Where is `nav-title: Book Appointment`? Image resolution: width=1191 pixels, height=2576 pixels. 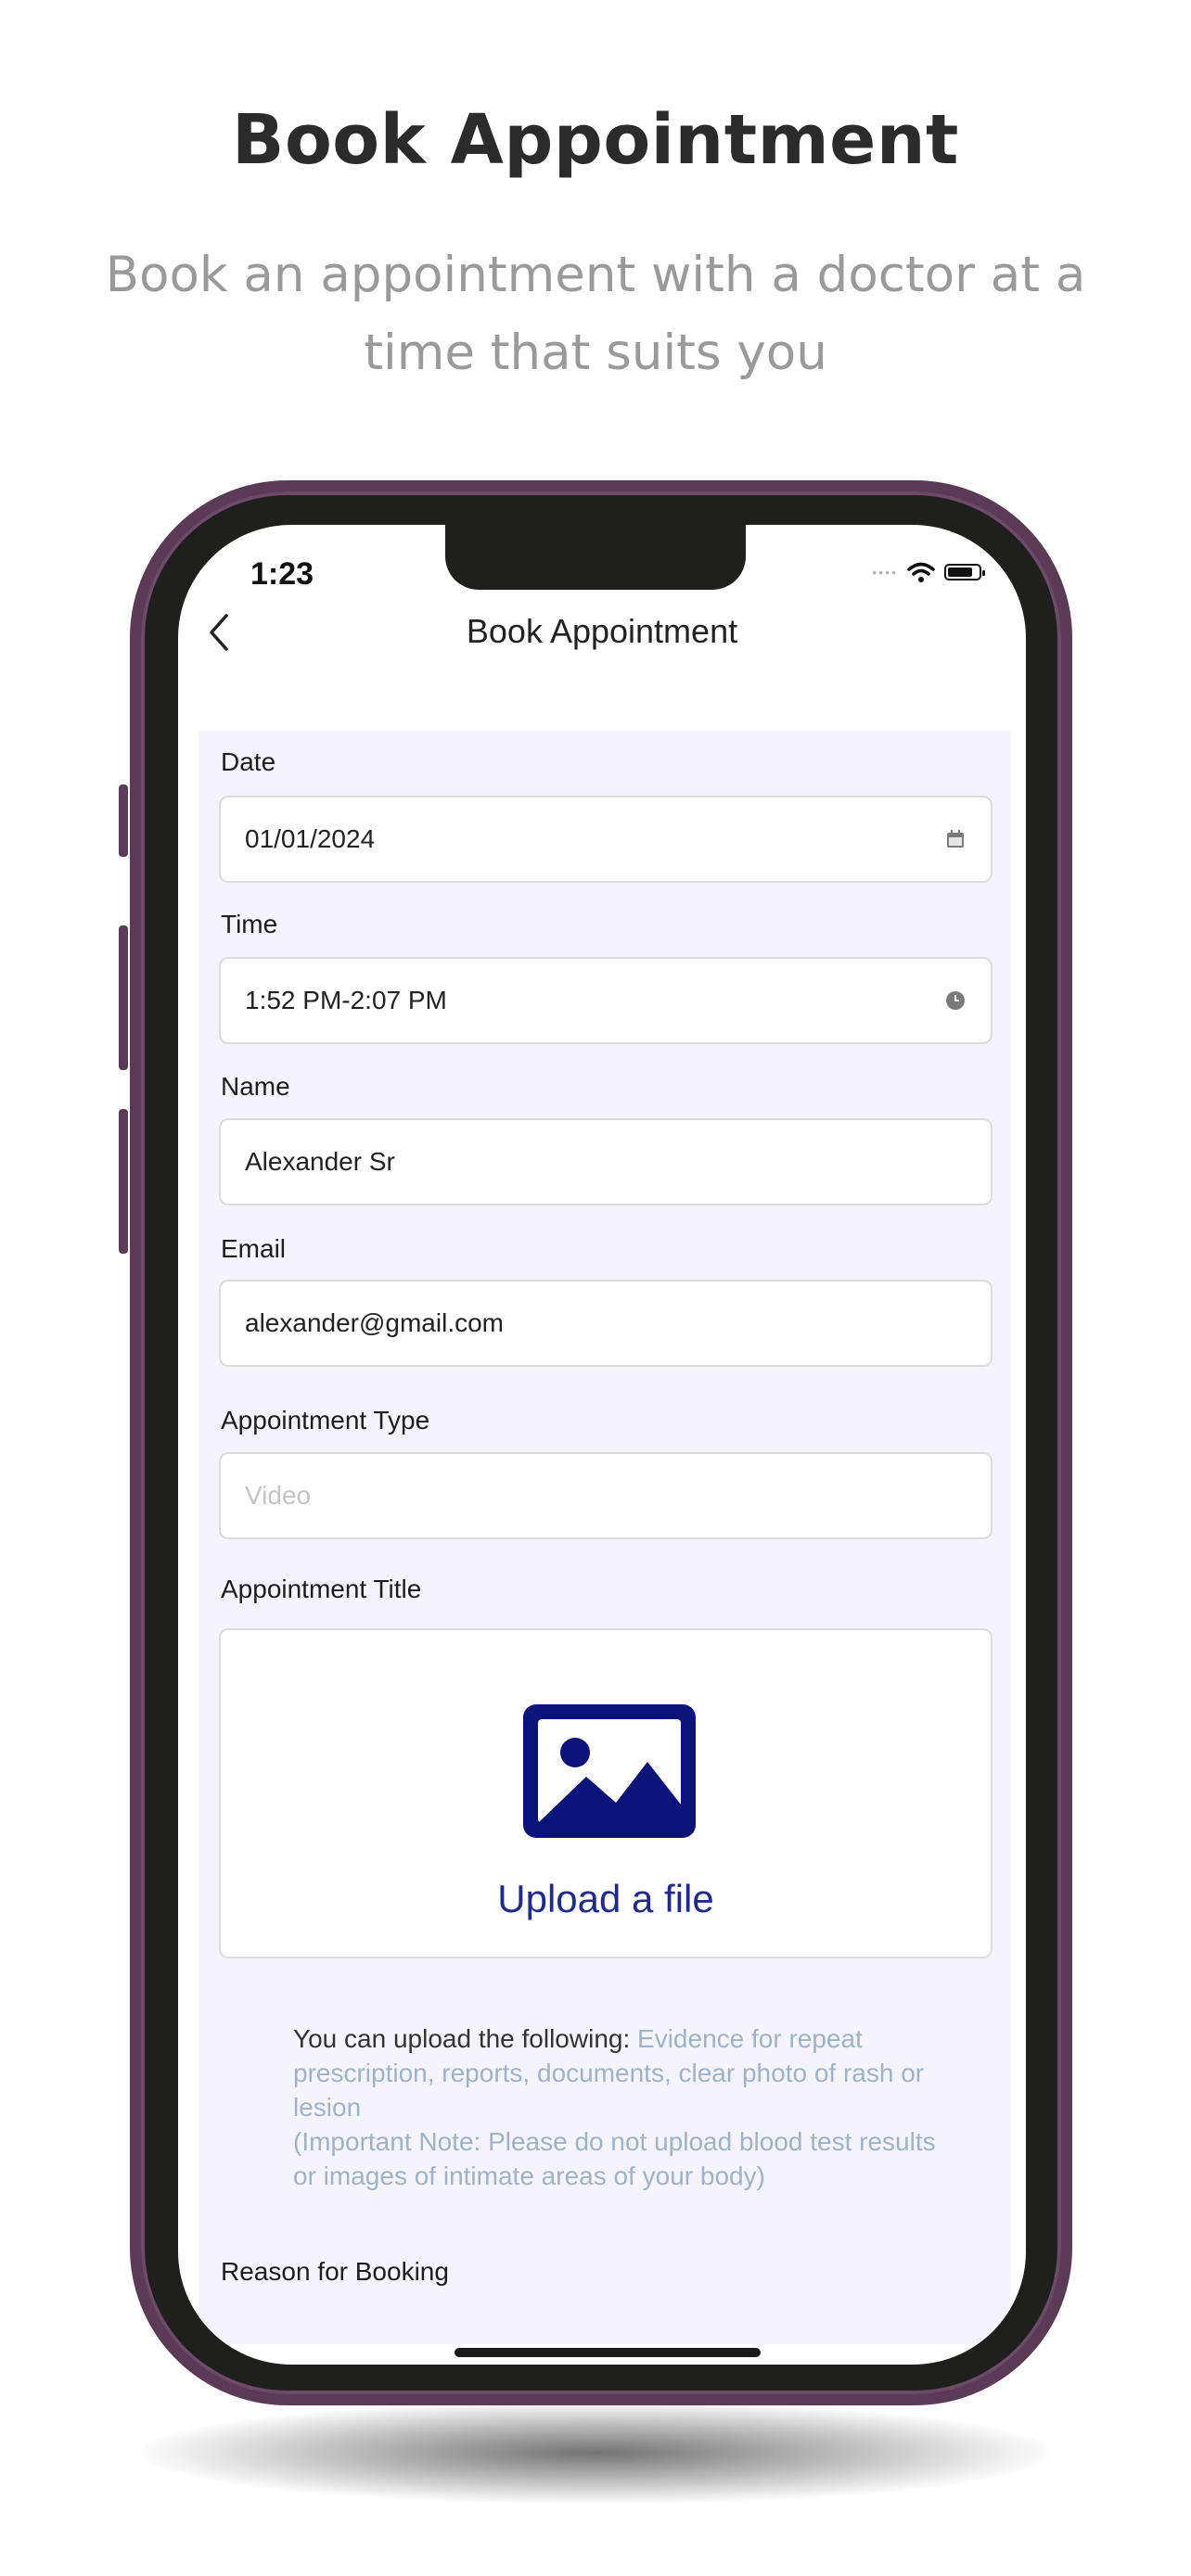 nav-title: Book Appointment is located at coordinates (602, 631).